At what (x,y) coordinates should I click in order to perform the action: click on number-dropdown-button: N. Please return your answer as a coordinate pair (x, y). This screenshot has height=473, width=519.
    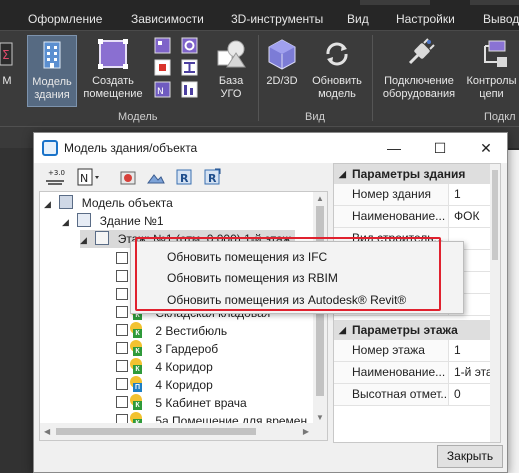
    Looking at the image, I should click on (89, 177).